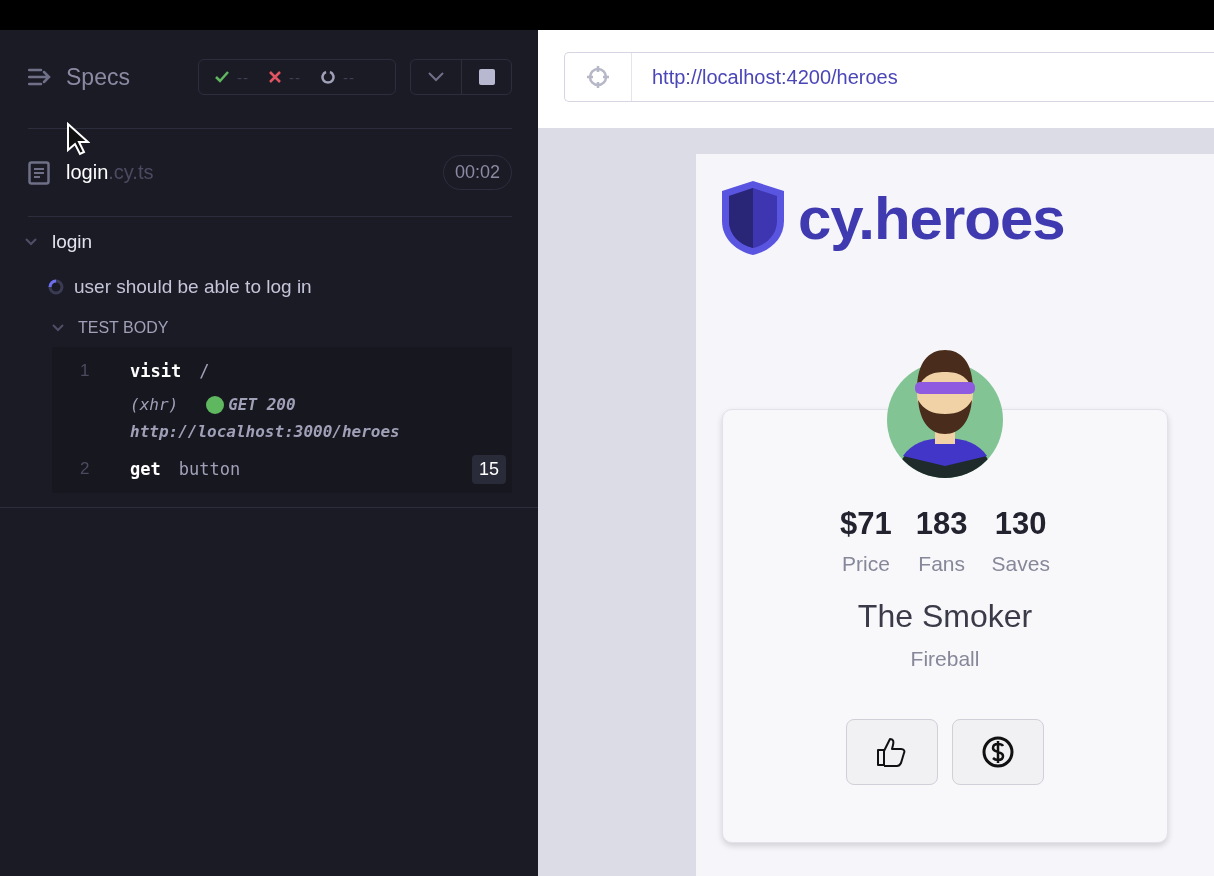 The image size is (1214, 876). Describe the element at coordinates (204, 371) in the screenshot. I see `command-message: /` at that location.